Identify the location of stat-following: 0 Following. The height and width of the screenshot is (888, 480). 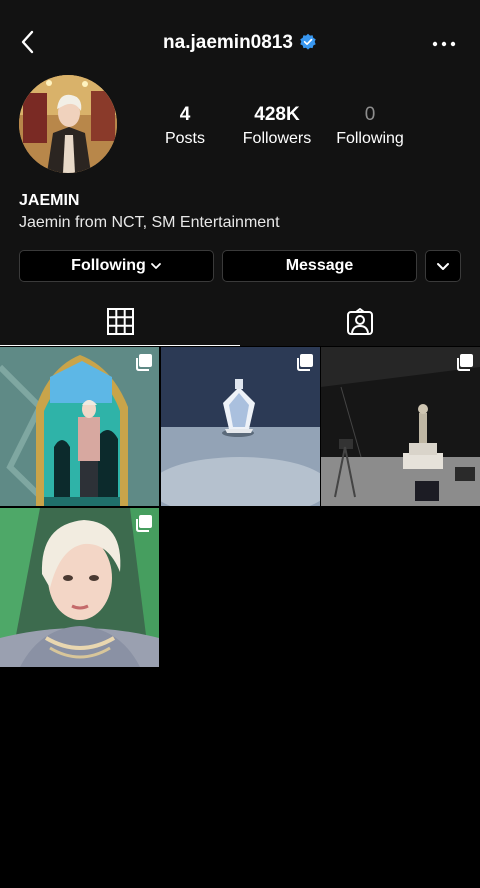
(370, 126).